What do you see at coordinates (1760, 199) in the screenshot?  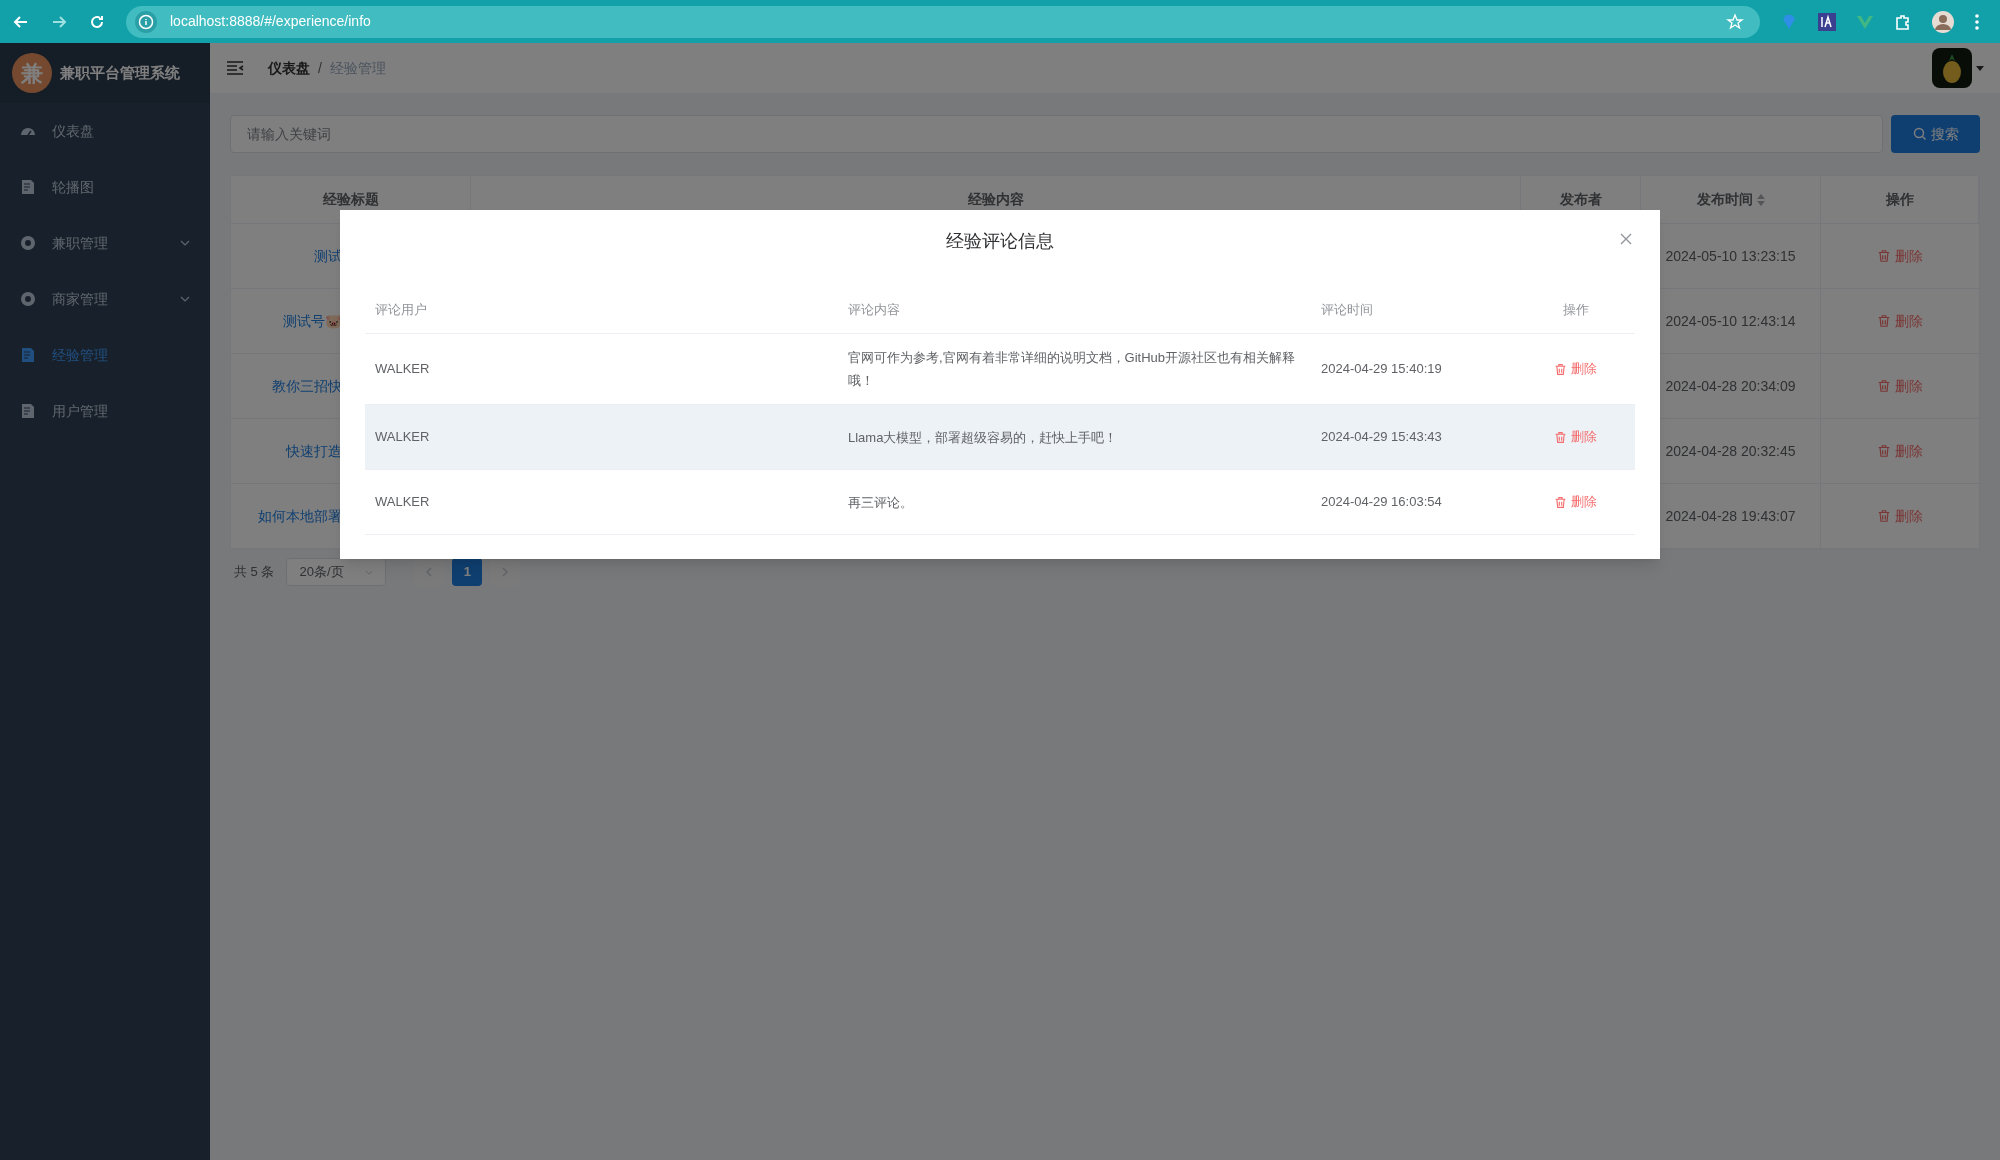 I see `sort-icon` at bounding box center [1760, 199].